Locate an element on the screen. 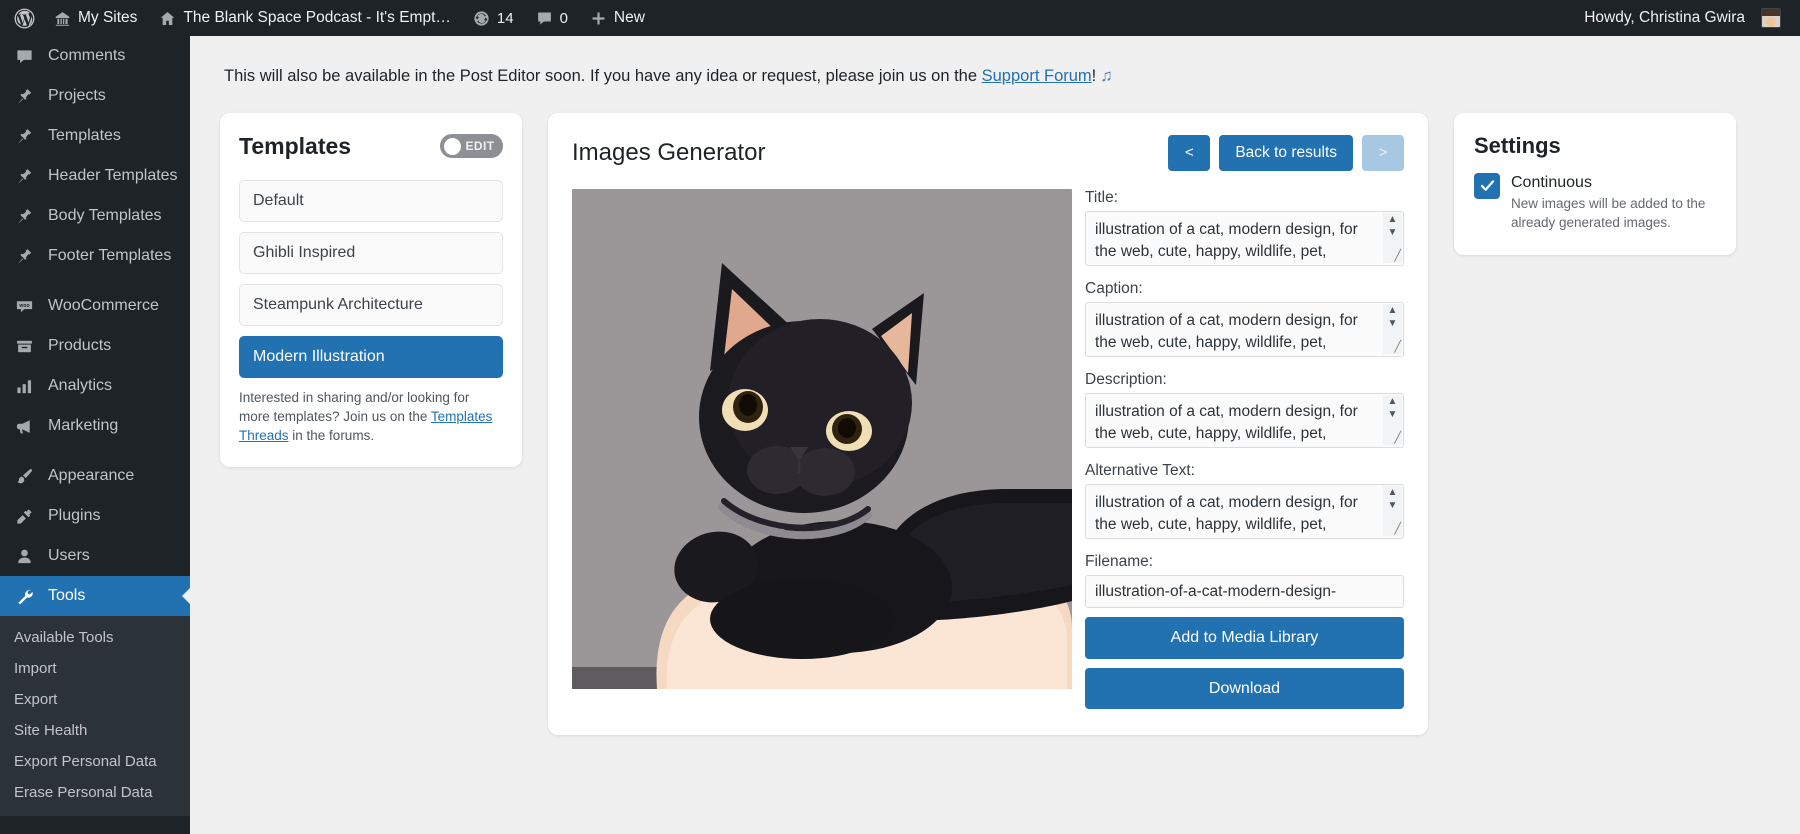 The width and height of the screenshot is (1800, 834). sidebar-item-analytics: Analytics is located at coordinates (95, 386).